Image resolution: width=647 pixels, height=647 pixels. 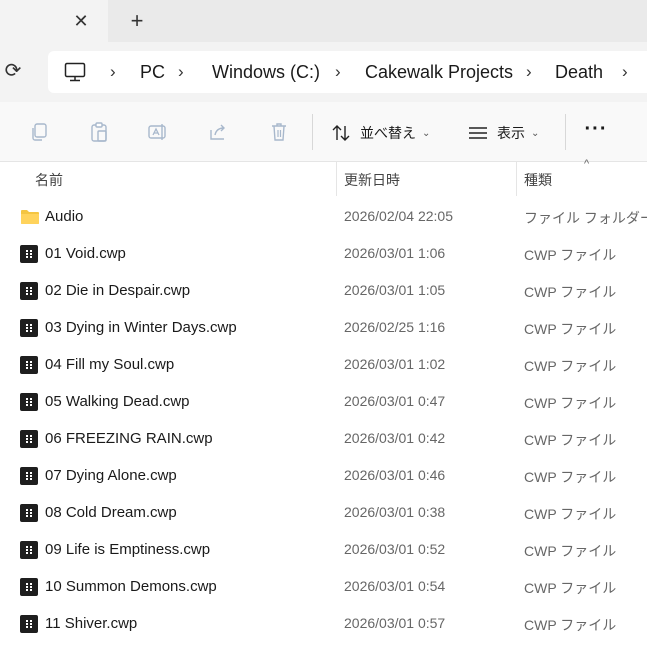 What do you see at coordinates (323, 254) in the screenshot?
I see `file-row: 01 Void.cwp 2026/03/01 1:06 CWP ファイル` at bounding box center [323, 254].